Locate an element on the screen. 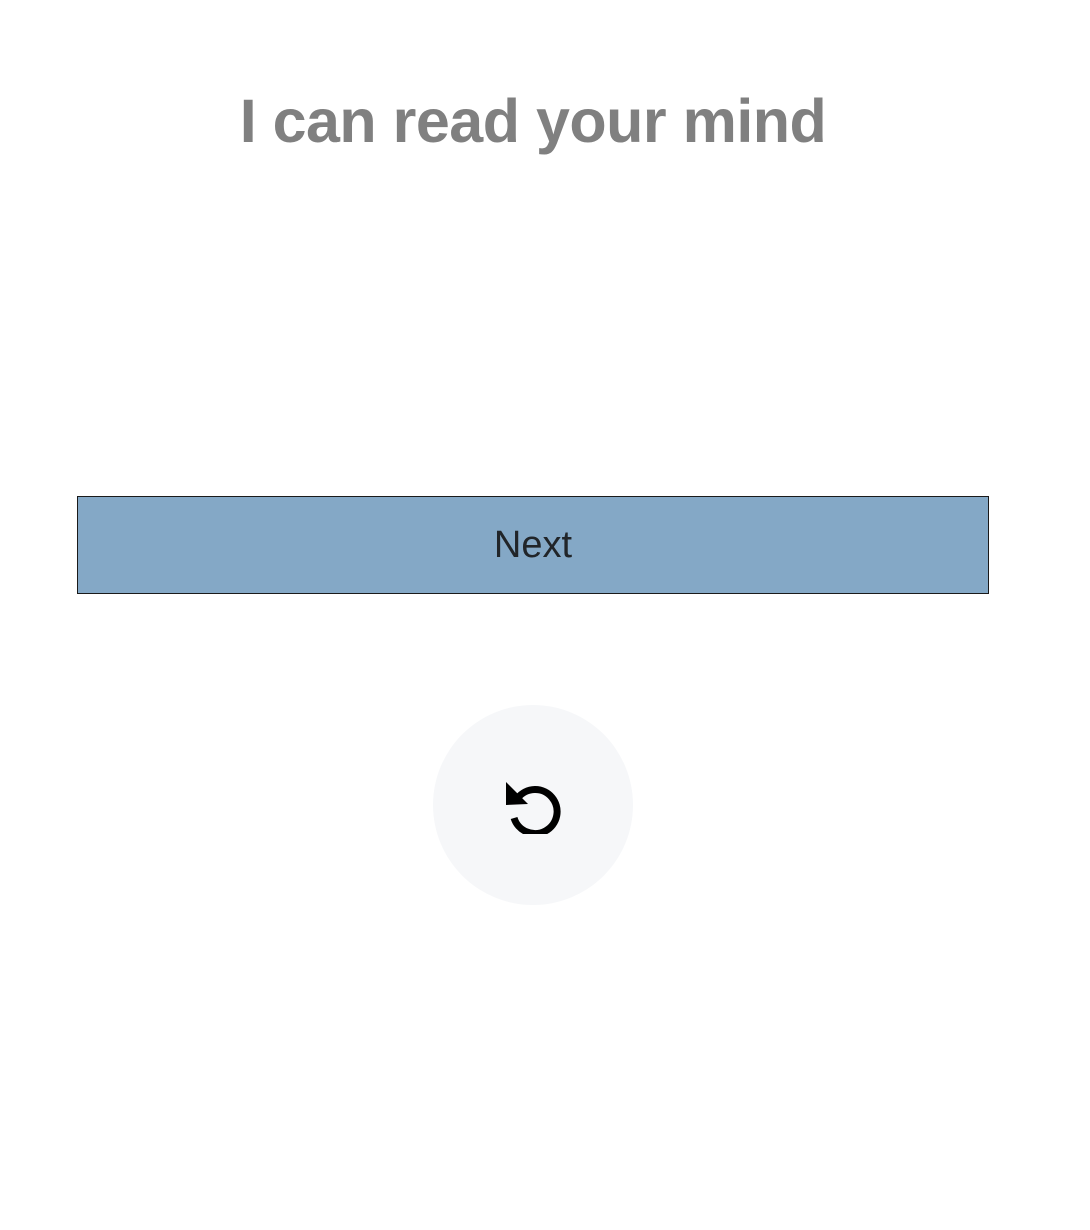  page-title: I can read your mind is located at coordinates (533, 121).